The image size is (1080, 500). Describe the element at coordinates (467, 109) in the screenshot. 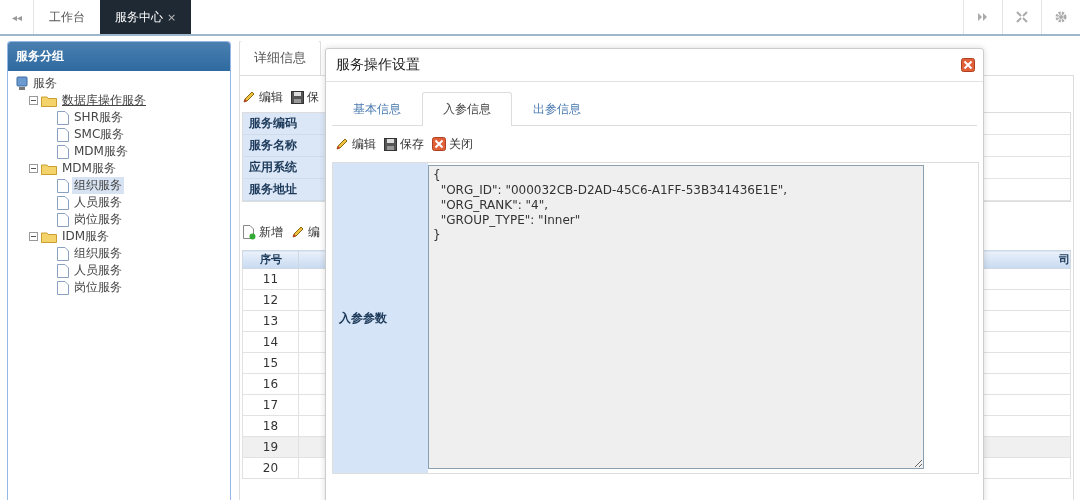

I see `dialog-tab: 入参信息` at that location.